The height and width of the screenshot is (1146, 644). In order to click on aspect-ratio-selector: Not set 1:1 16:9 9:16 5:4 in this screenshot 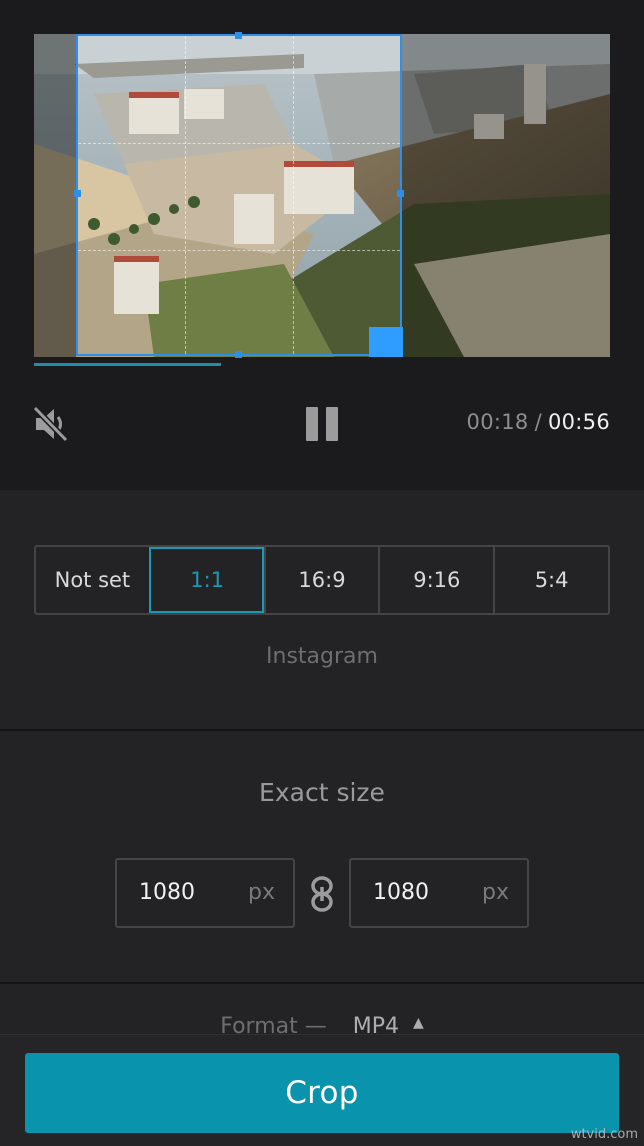, I will do `click(322, 580)`.